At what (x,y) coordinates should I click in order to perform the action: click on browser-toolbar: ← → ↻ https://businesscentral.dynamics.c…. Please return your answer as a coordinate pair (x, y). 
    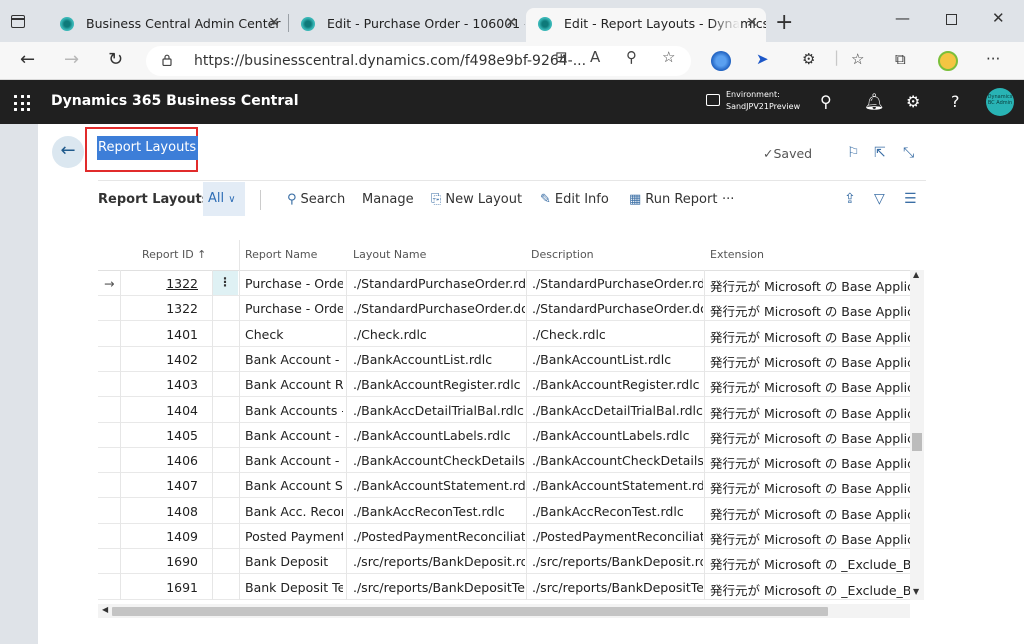
    Looking at the image, I should click on (512, 61).